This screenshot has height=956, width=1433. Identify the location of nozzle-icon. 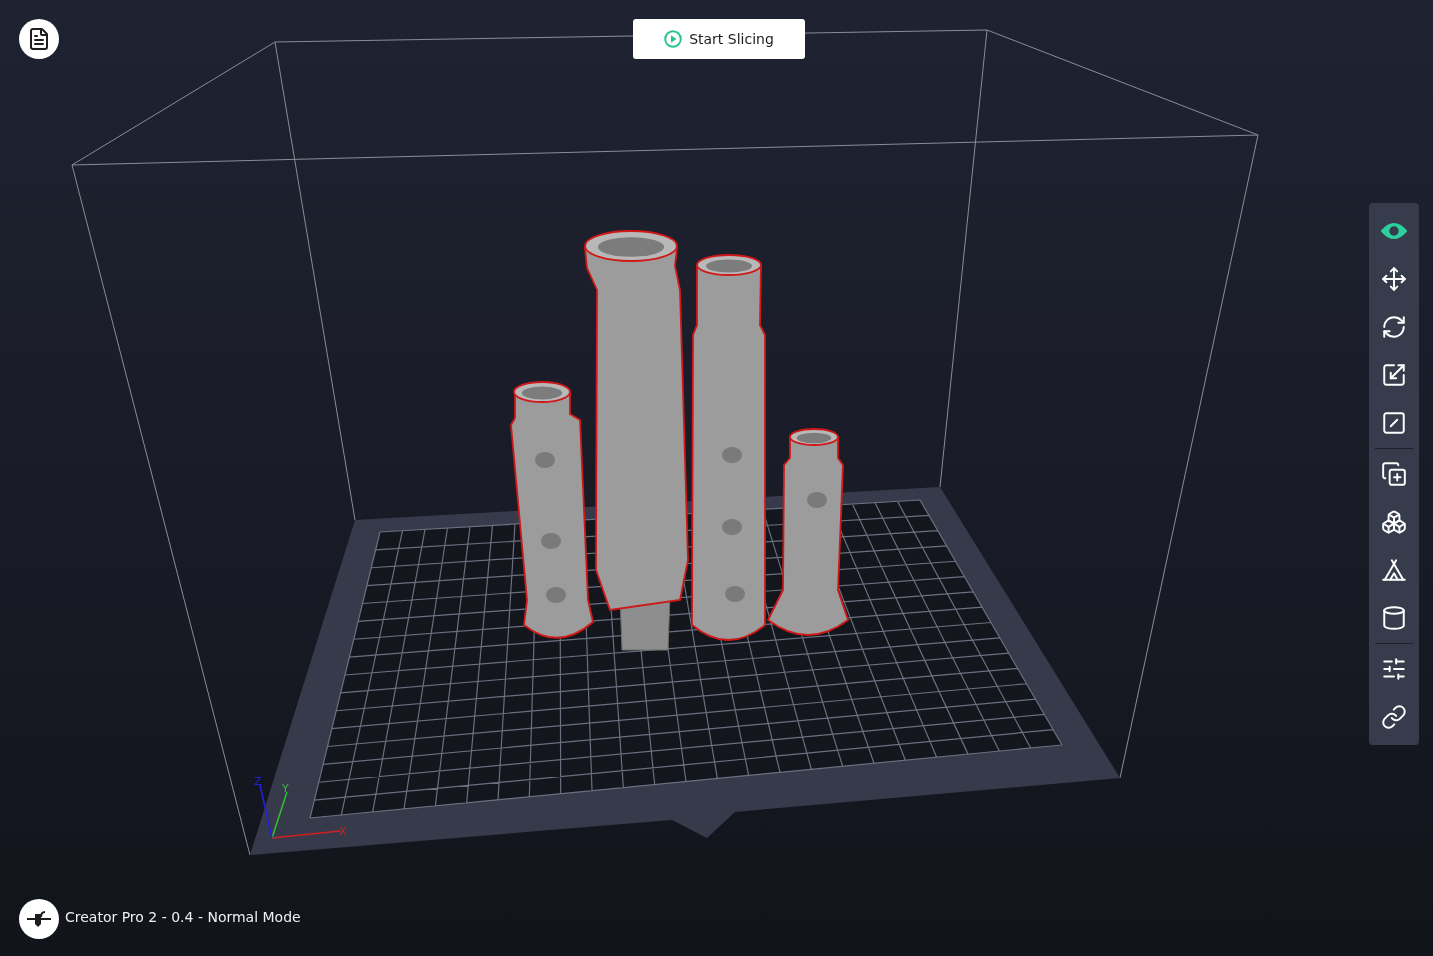
(39, 919).